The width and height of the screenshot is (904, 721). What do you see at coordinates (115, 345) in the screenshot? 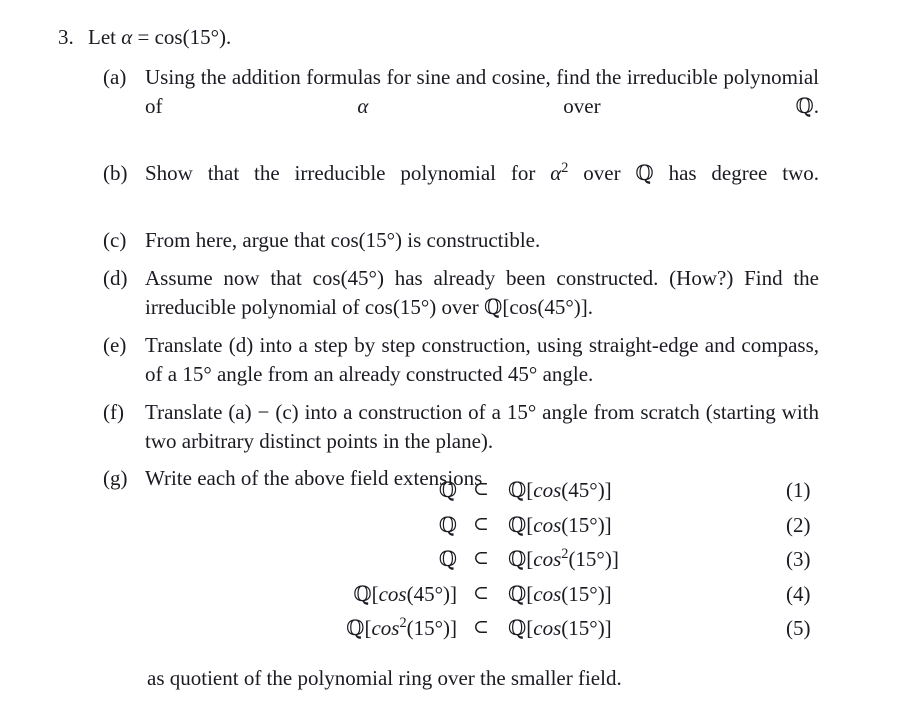
I see `item-label-e: (e)` at bounding box center [115, 345].